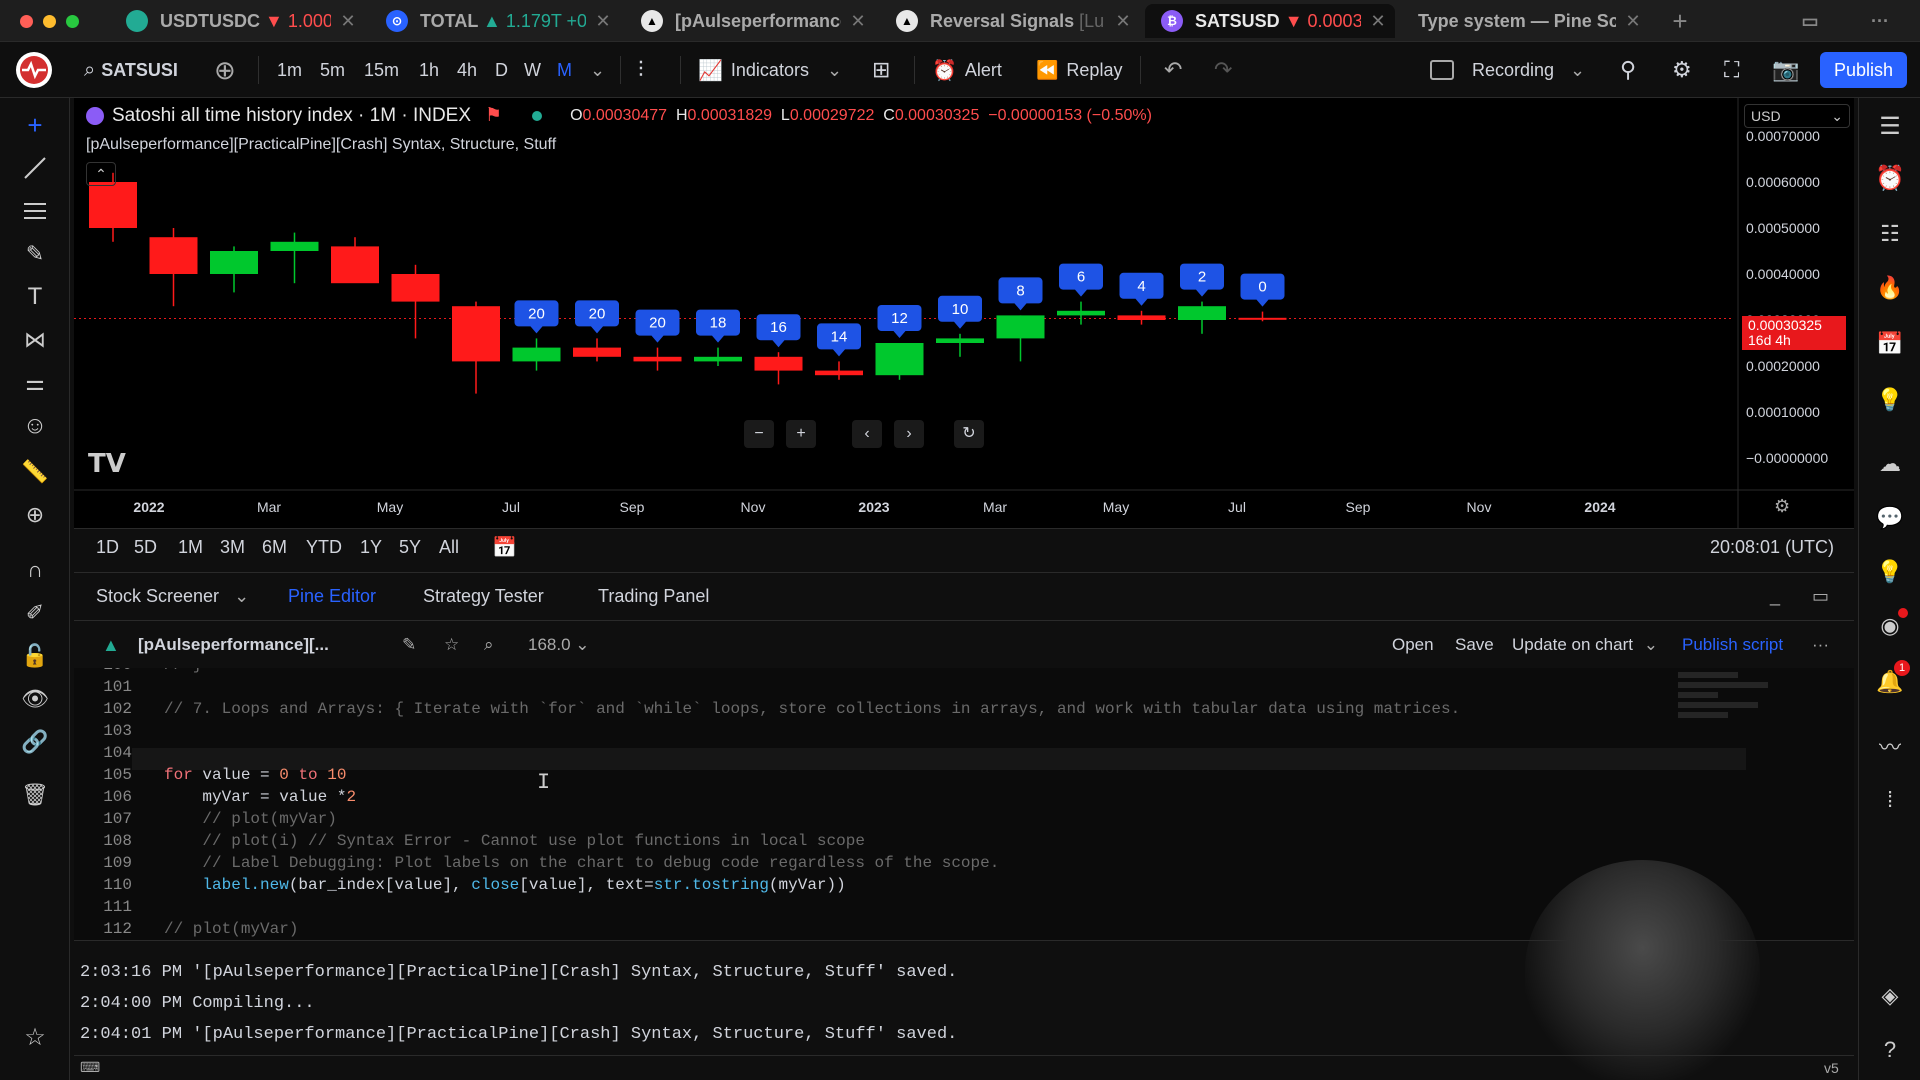  Describe the element at coordinates (139, 70) in the screenshot. I see `symbol-search: ⌕ SATSUSI` at that location.